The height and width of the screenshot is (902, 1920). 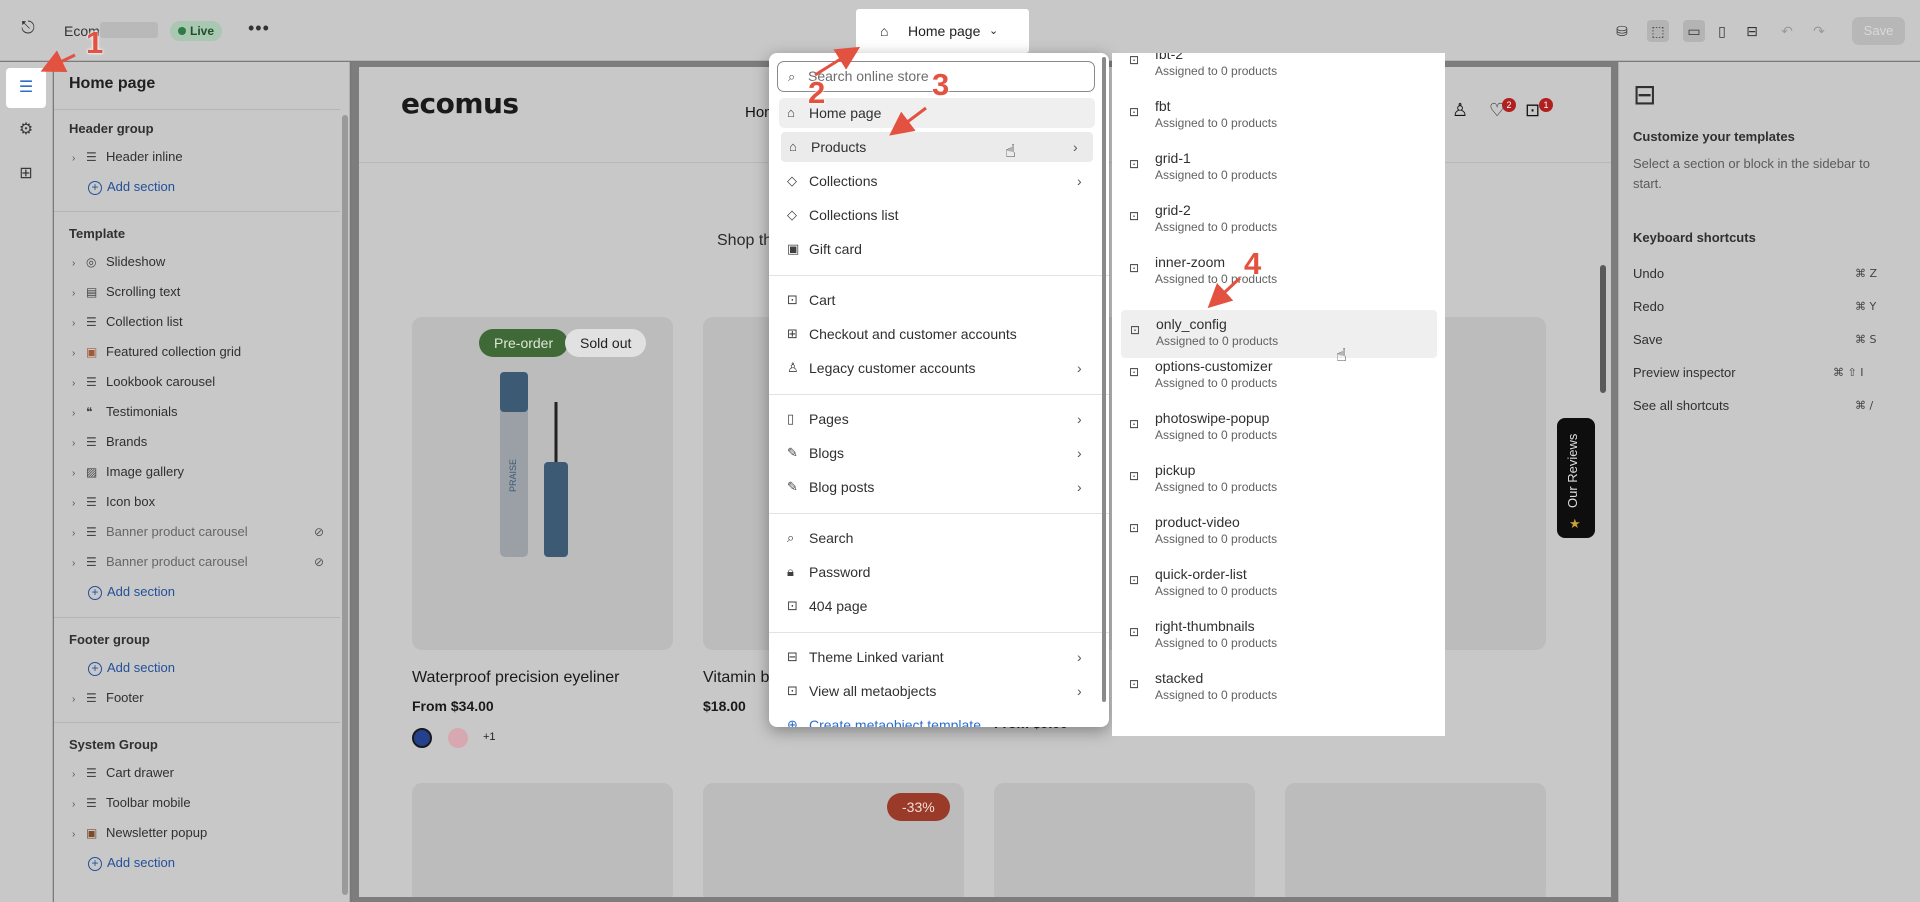 What do you see at coordinates (1866, 306) in the screenshot?
I see `shortcut-keys: ⌘ Y` at bounding box center [1866, 306].